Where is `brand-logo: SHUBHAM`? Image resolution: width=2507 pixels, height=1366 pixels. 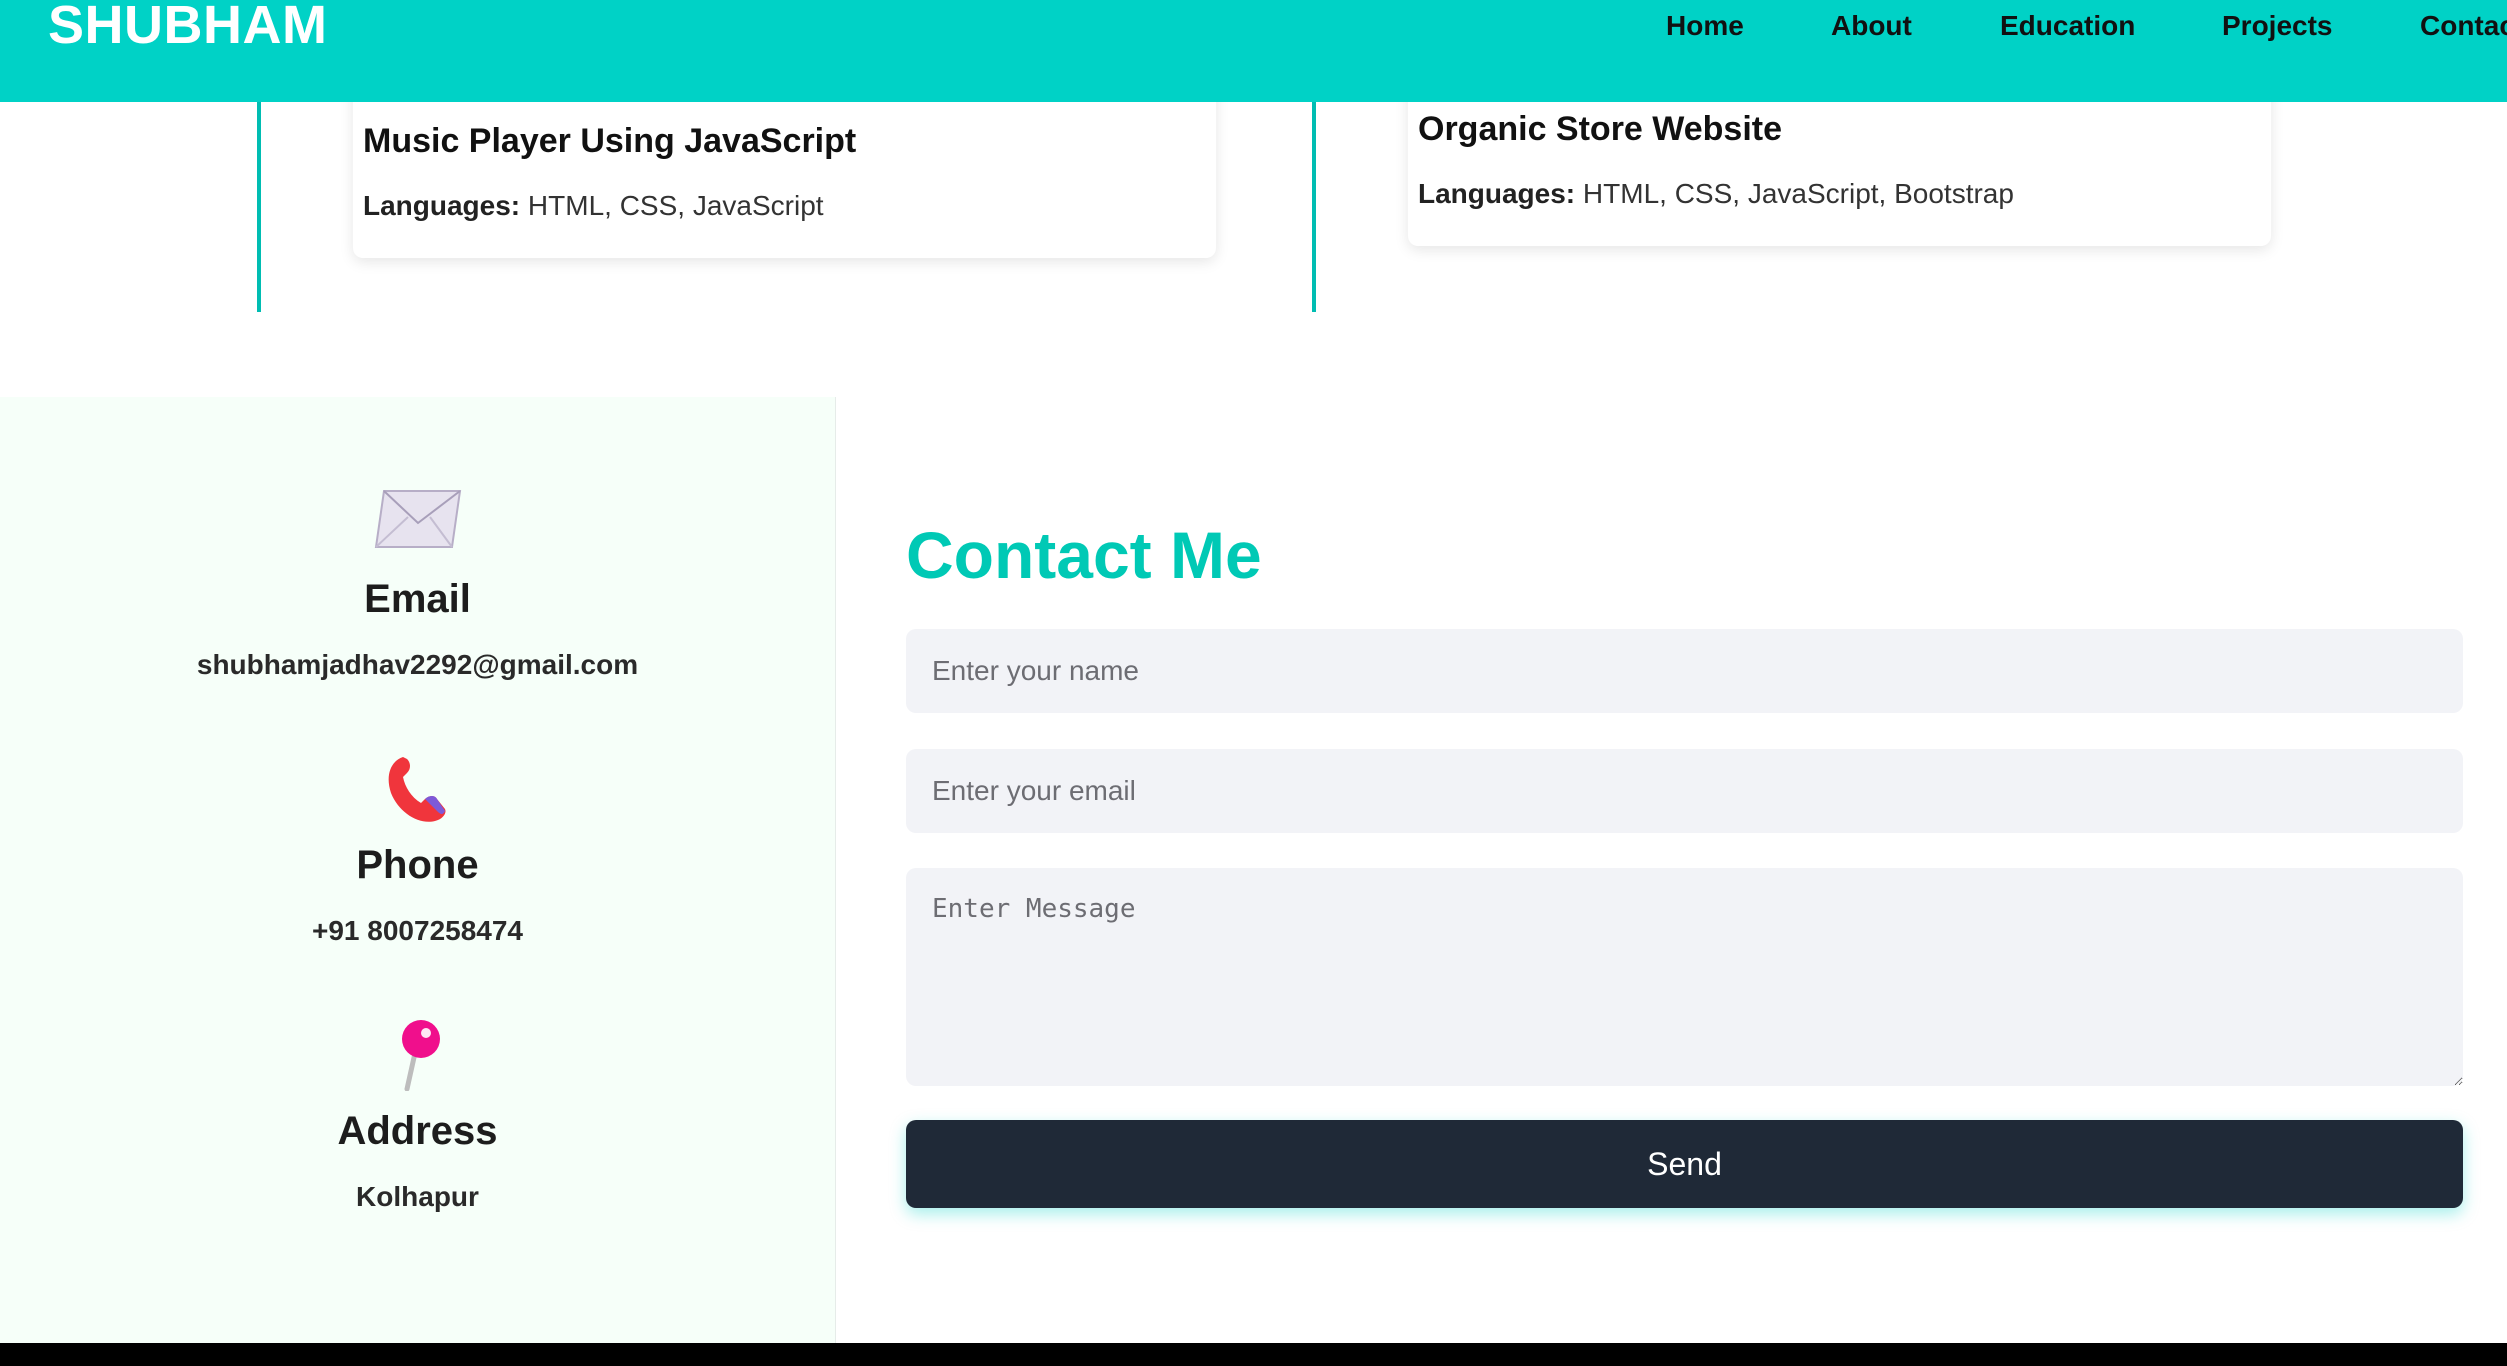 brand-logo: SHUBHAM is located at coordinates (188, 28).